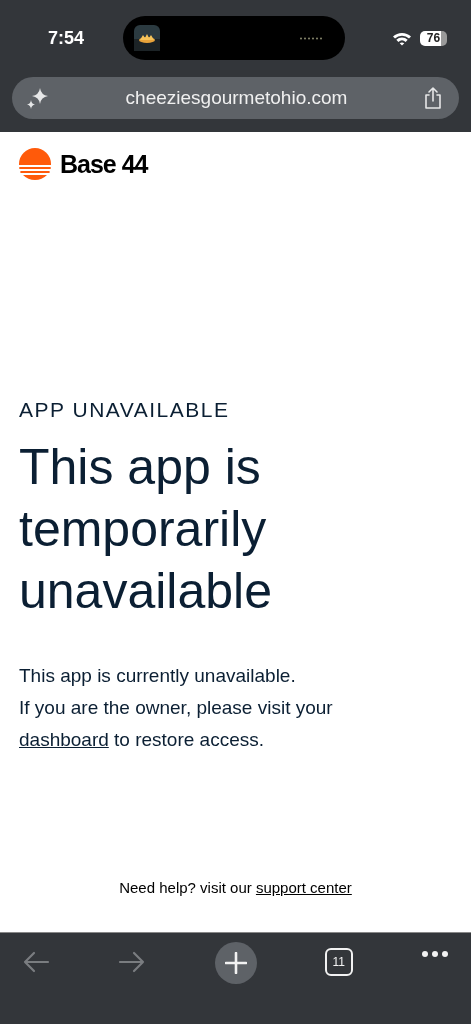 The image size is (471, 1024). I want to click on eyebrow-label: APP UNAVAILABLE, so click(125, 410).